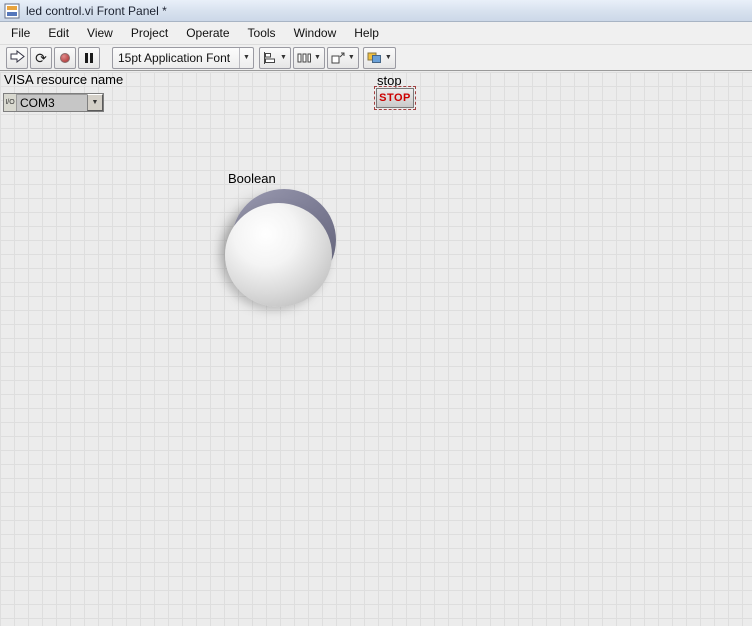 The image size is (752, 626). I want to click on menu-tools: Tools, so click(262, 33).